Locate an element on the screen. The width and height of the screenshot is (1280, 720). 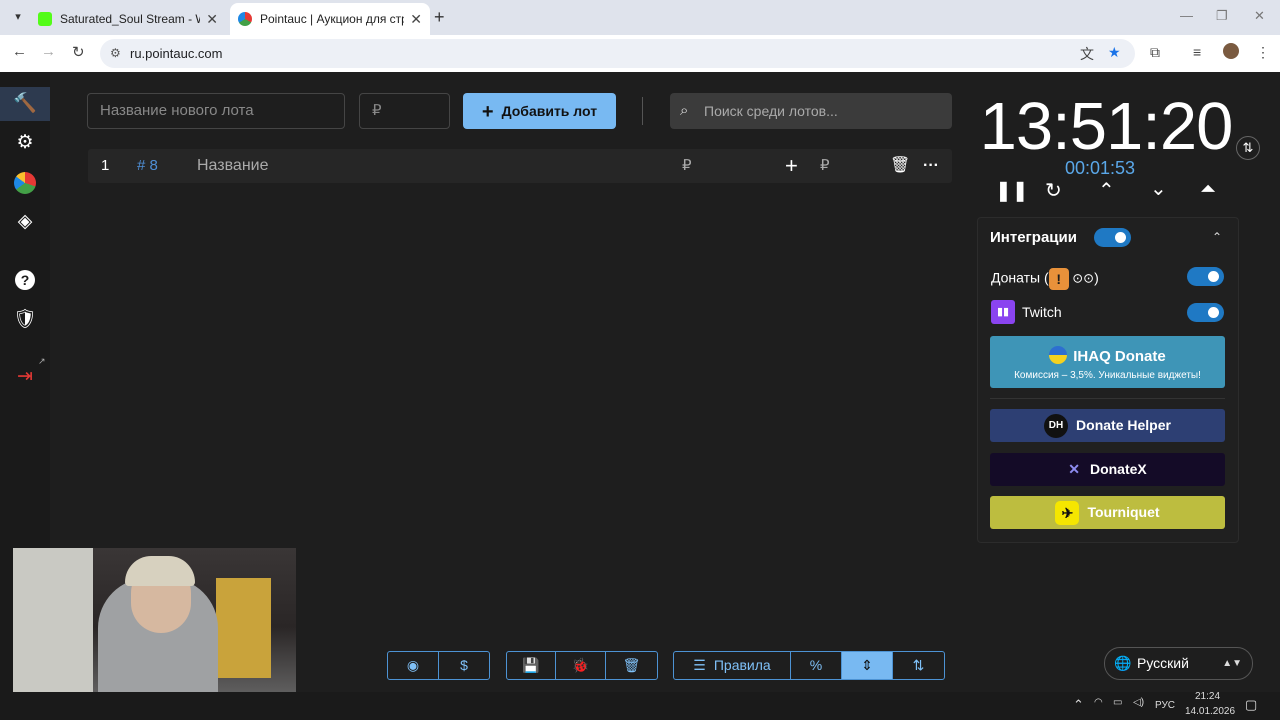
chevron-up-icon: ⌃ is located at coordinates (1106, 190).